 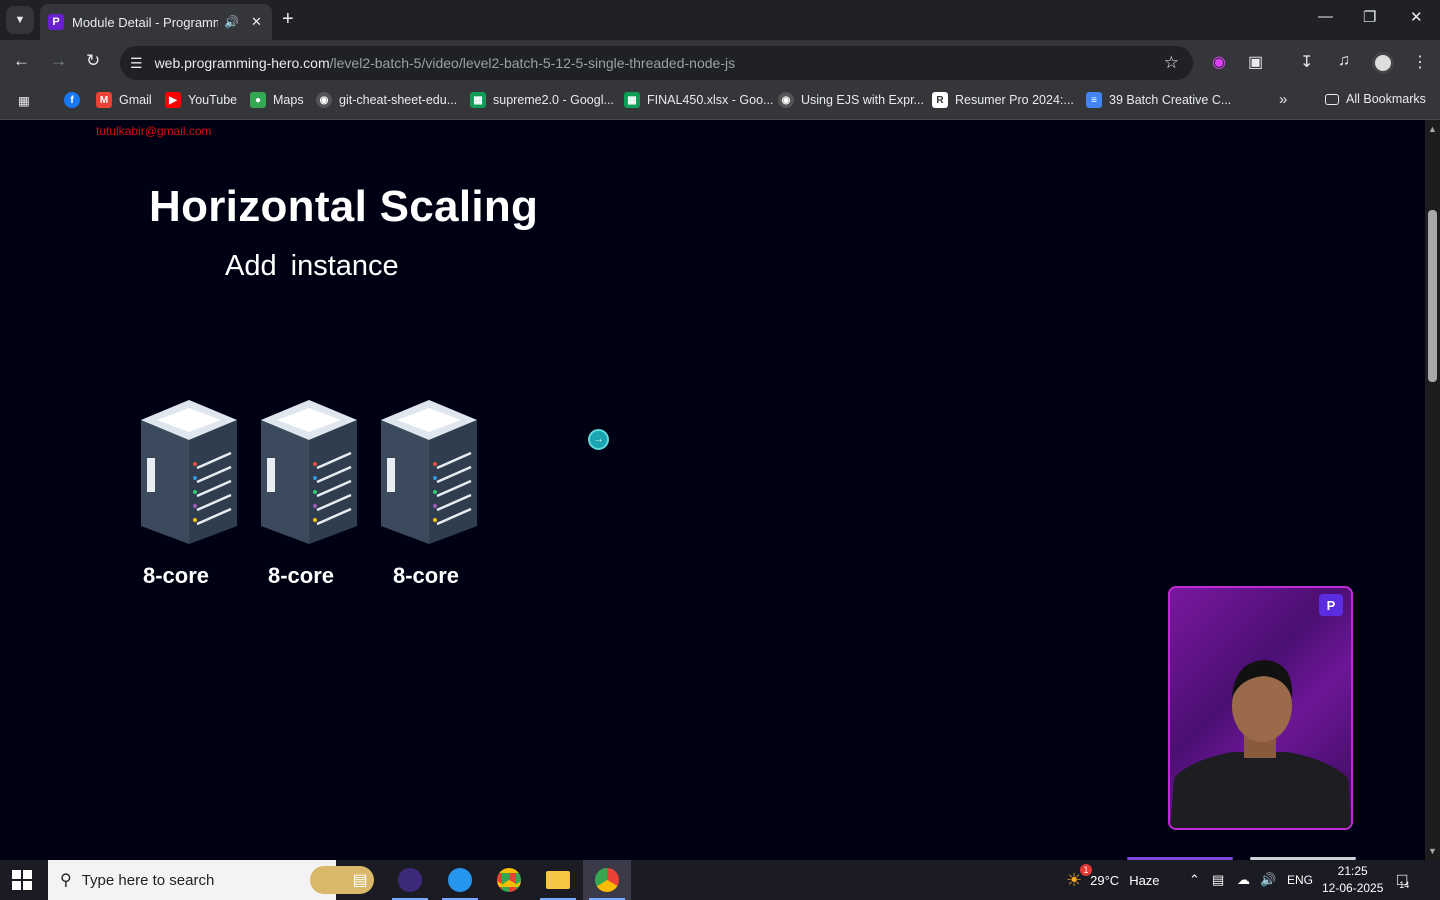 I want to click on back-button: ←, so click(x=21, y=61).